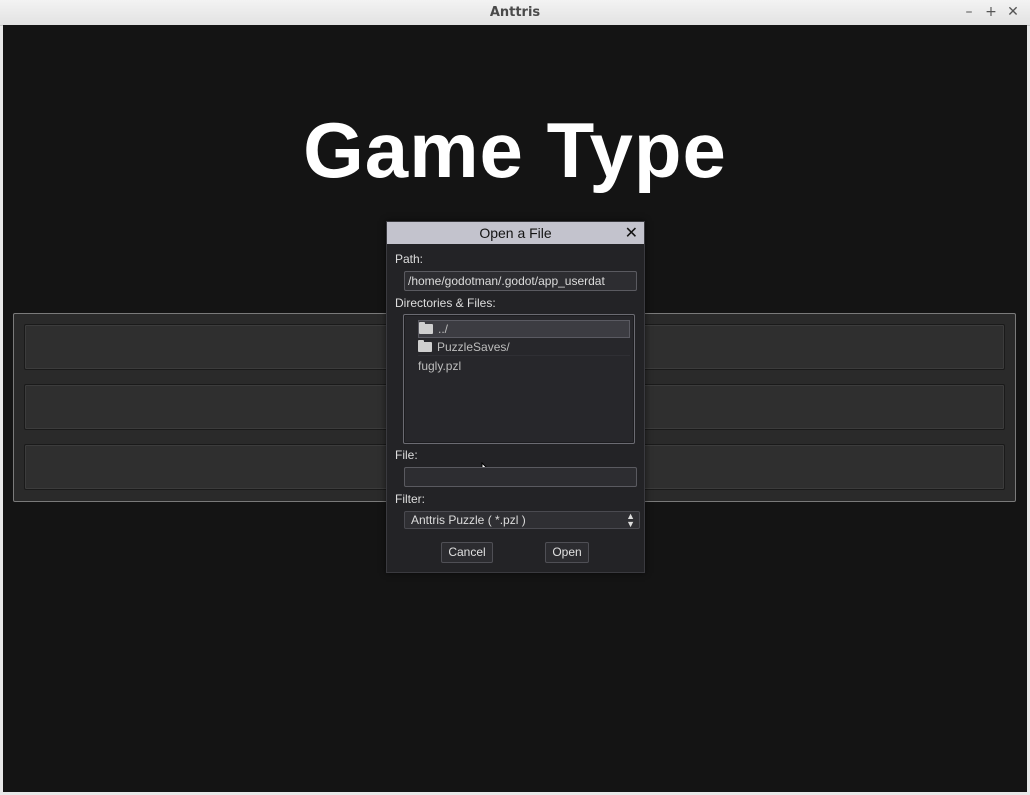 This screenshot has width=1030, height=795. What do you see at coordinates (445, 303) in the screenshot?
I see `directories-files-label: Directories & Files:` at bounding box center [445, 303].